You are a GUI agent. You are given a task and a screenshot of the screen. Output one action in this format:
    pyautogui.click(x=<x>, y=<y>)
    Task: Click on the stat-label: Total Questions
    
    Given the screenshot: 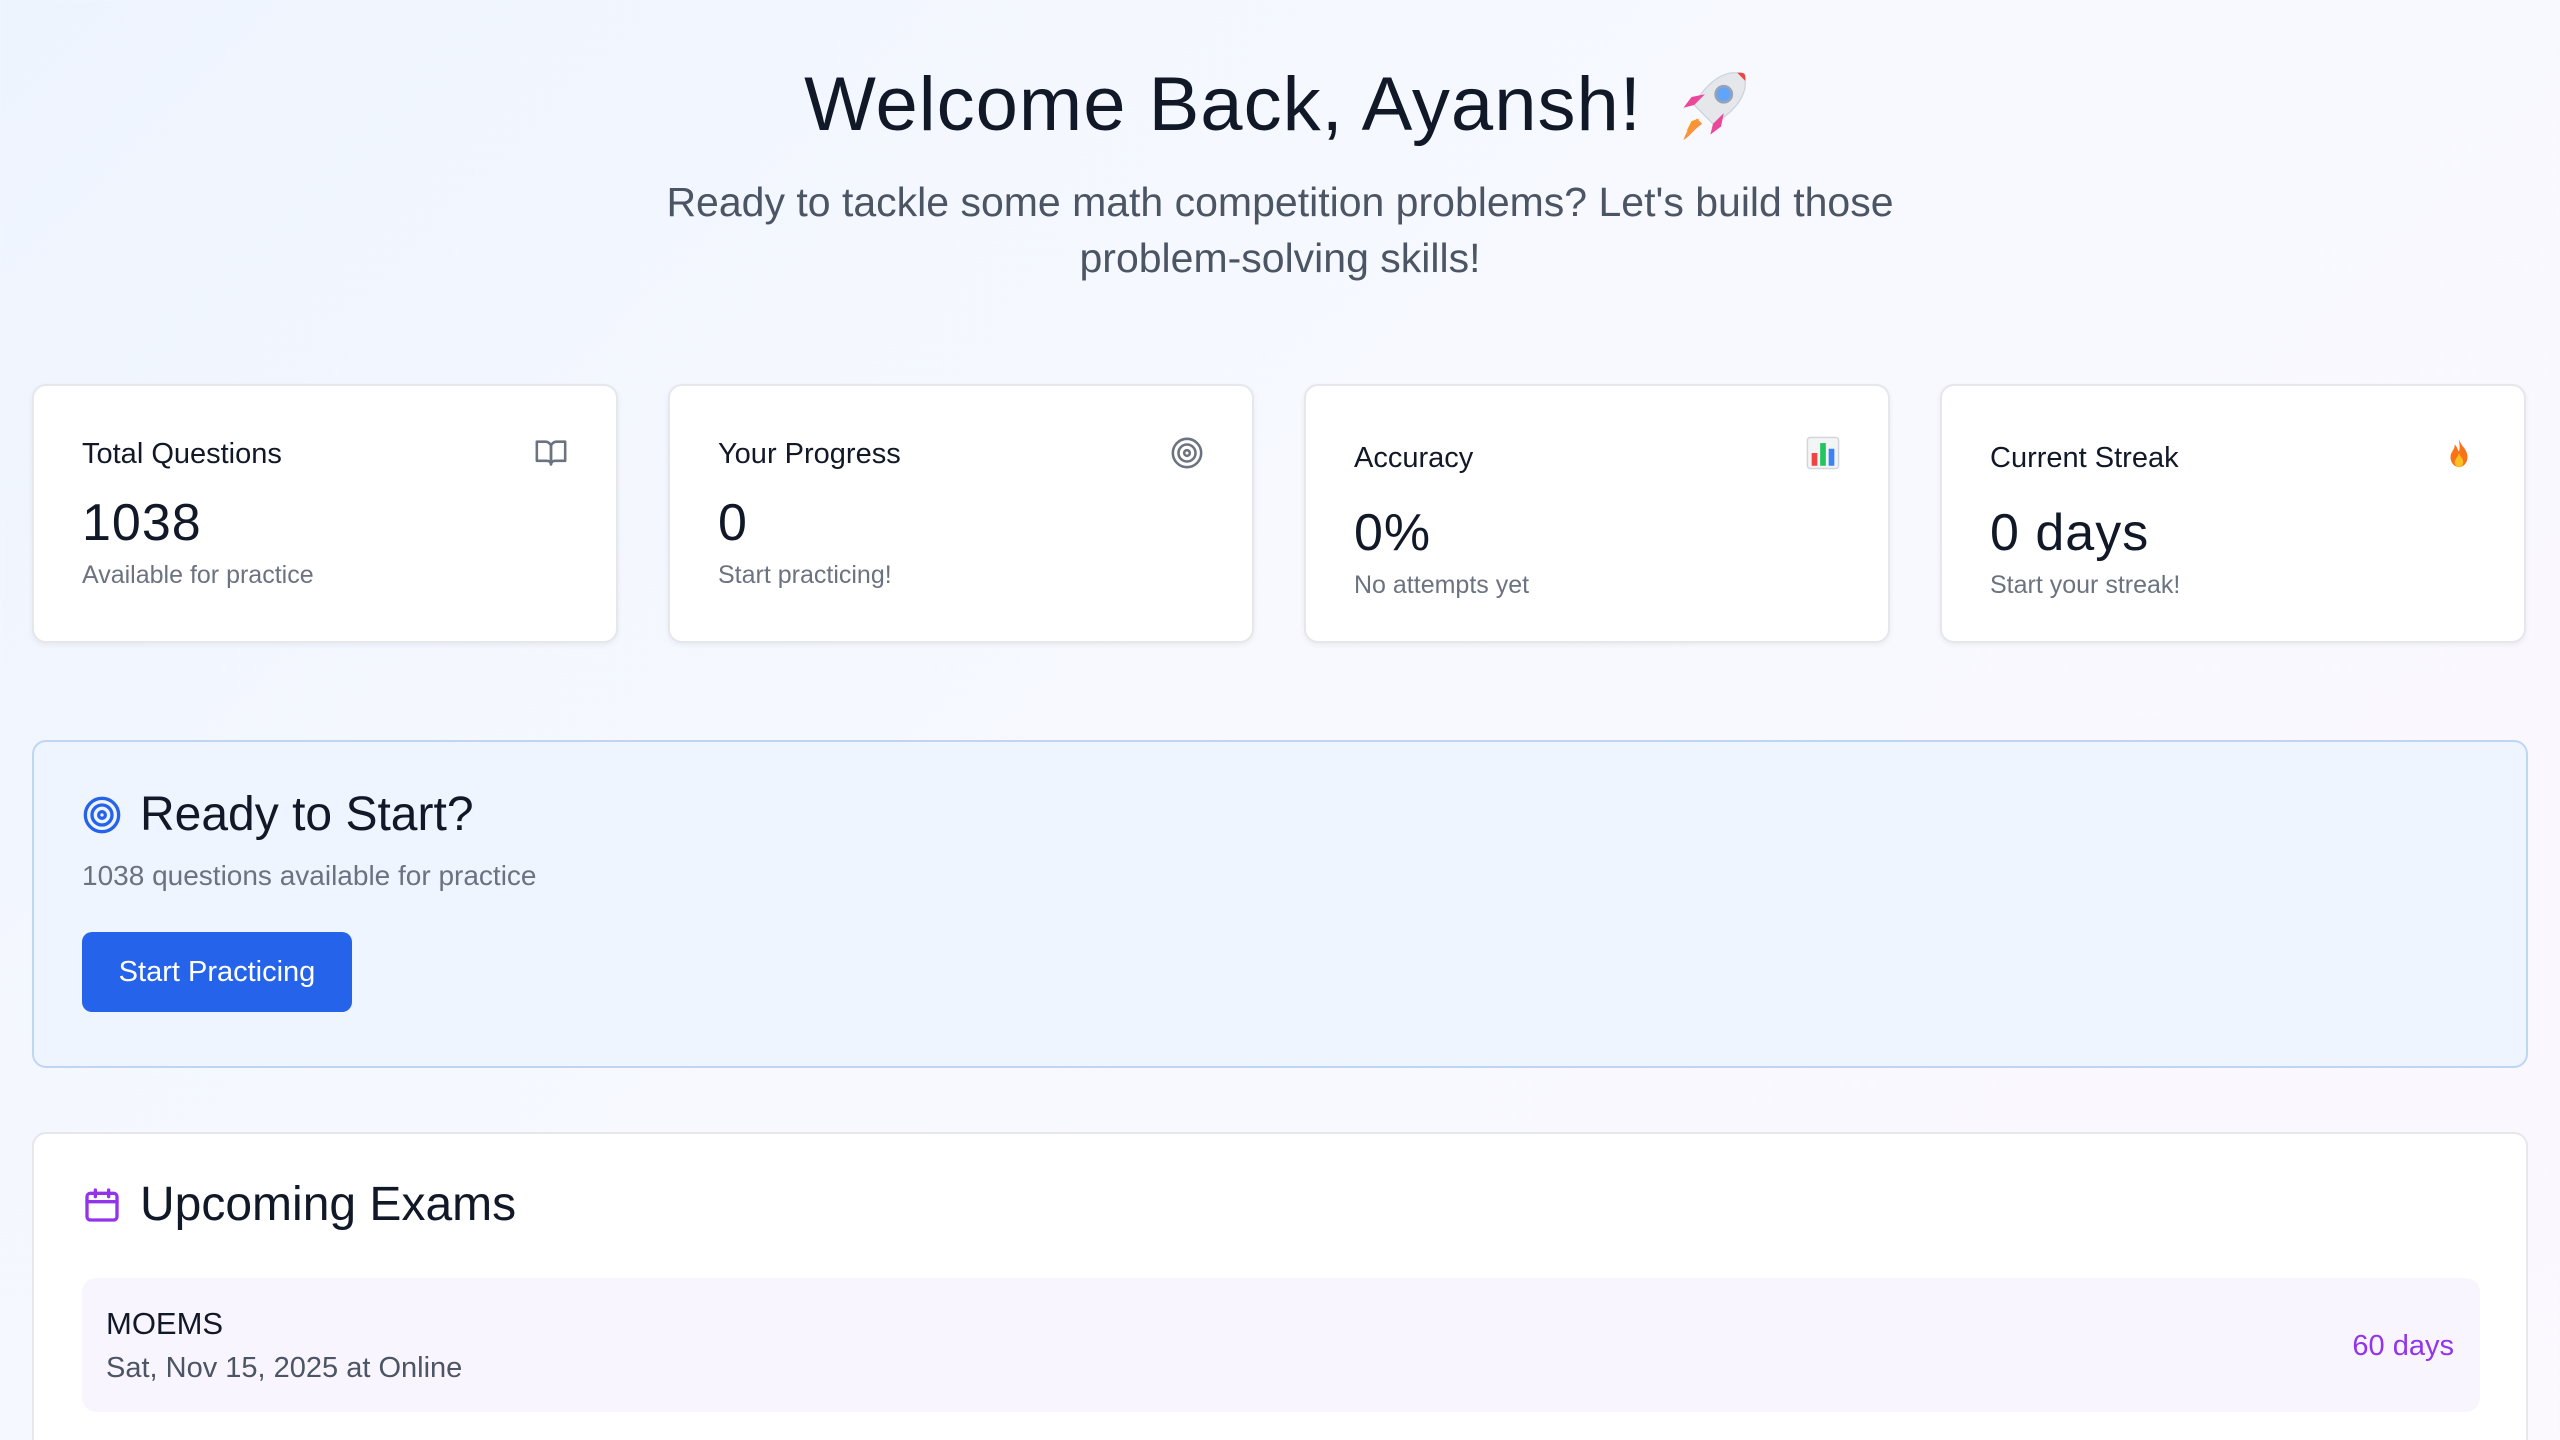 What is the action you would take?
    pyautogui.click(x=182, y=454)
    